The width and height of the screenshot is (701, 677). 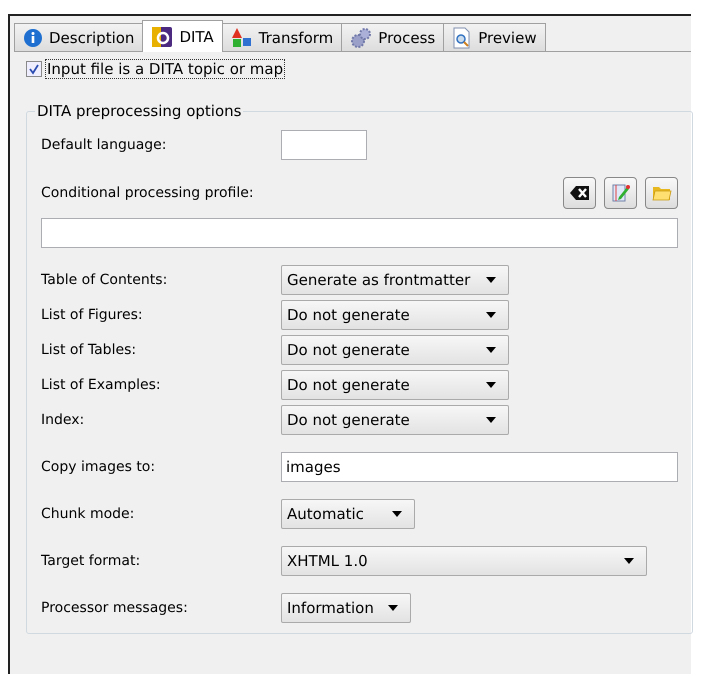 I want to click on folder-icon, so click(x=662, y=193).